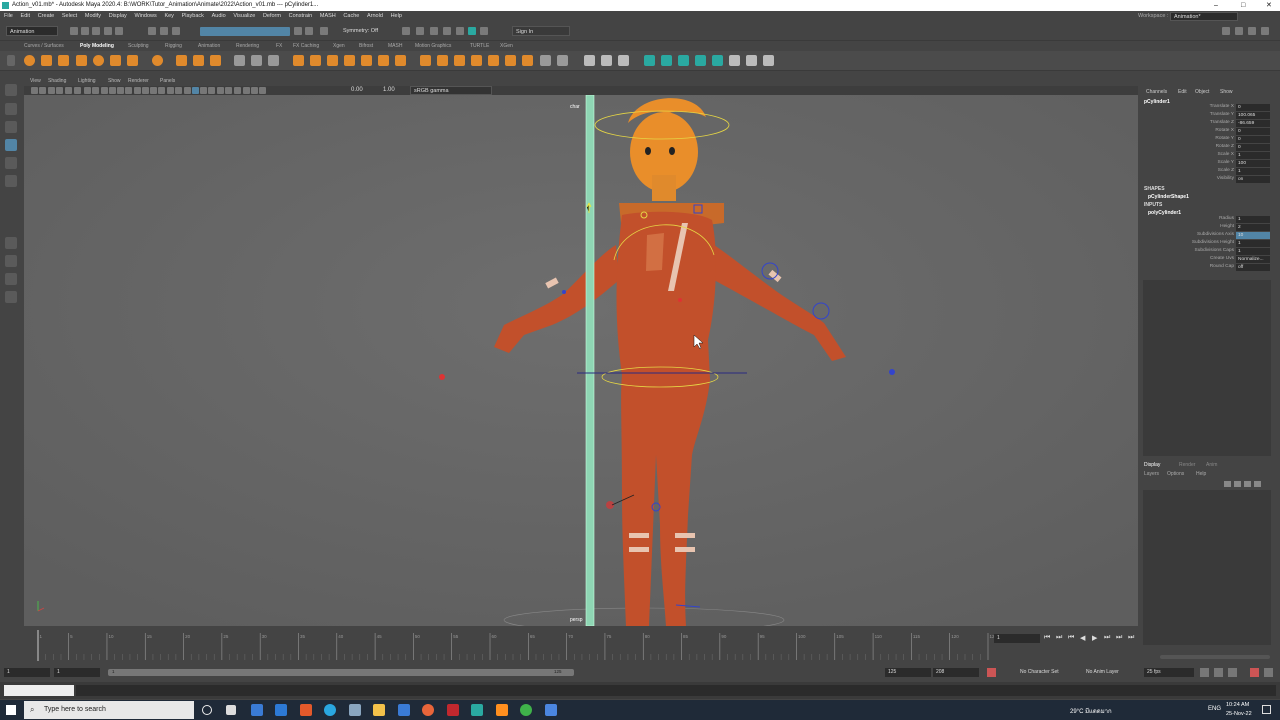 The width and height of the screenshot is (1280, 720). I want to click on grid-icon, so click(87, 90).